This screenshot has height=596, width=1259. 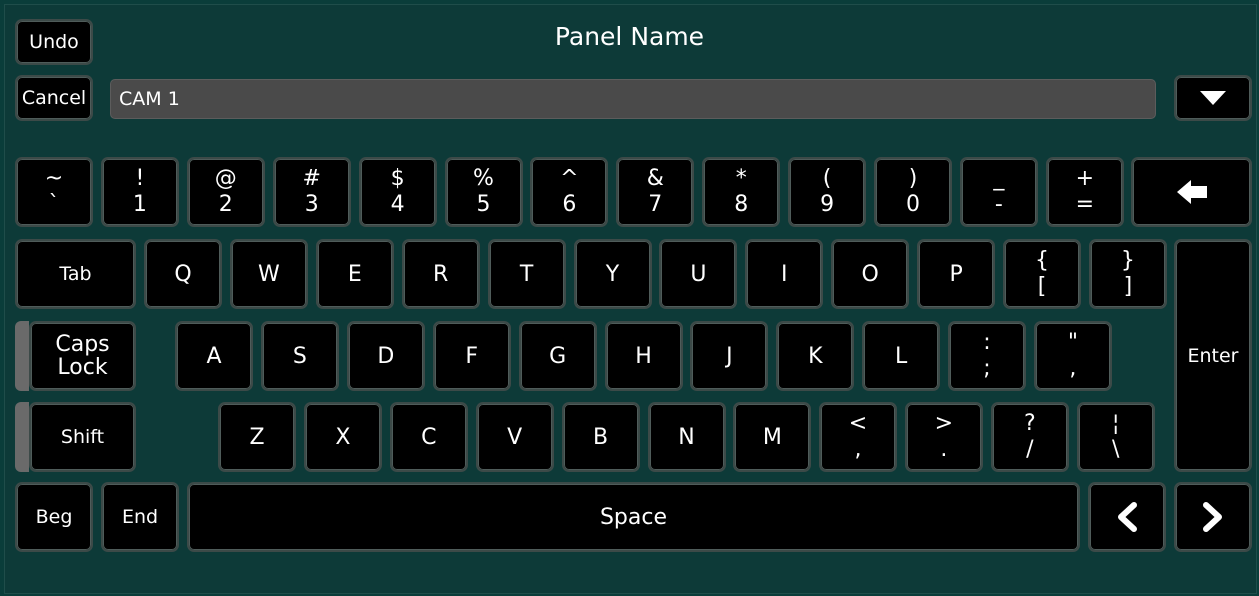 What do you see at coordinates (225, 178) in the screenshot?
I see `key-upper-label: @` at bounding box center [225, 178].